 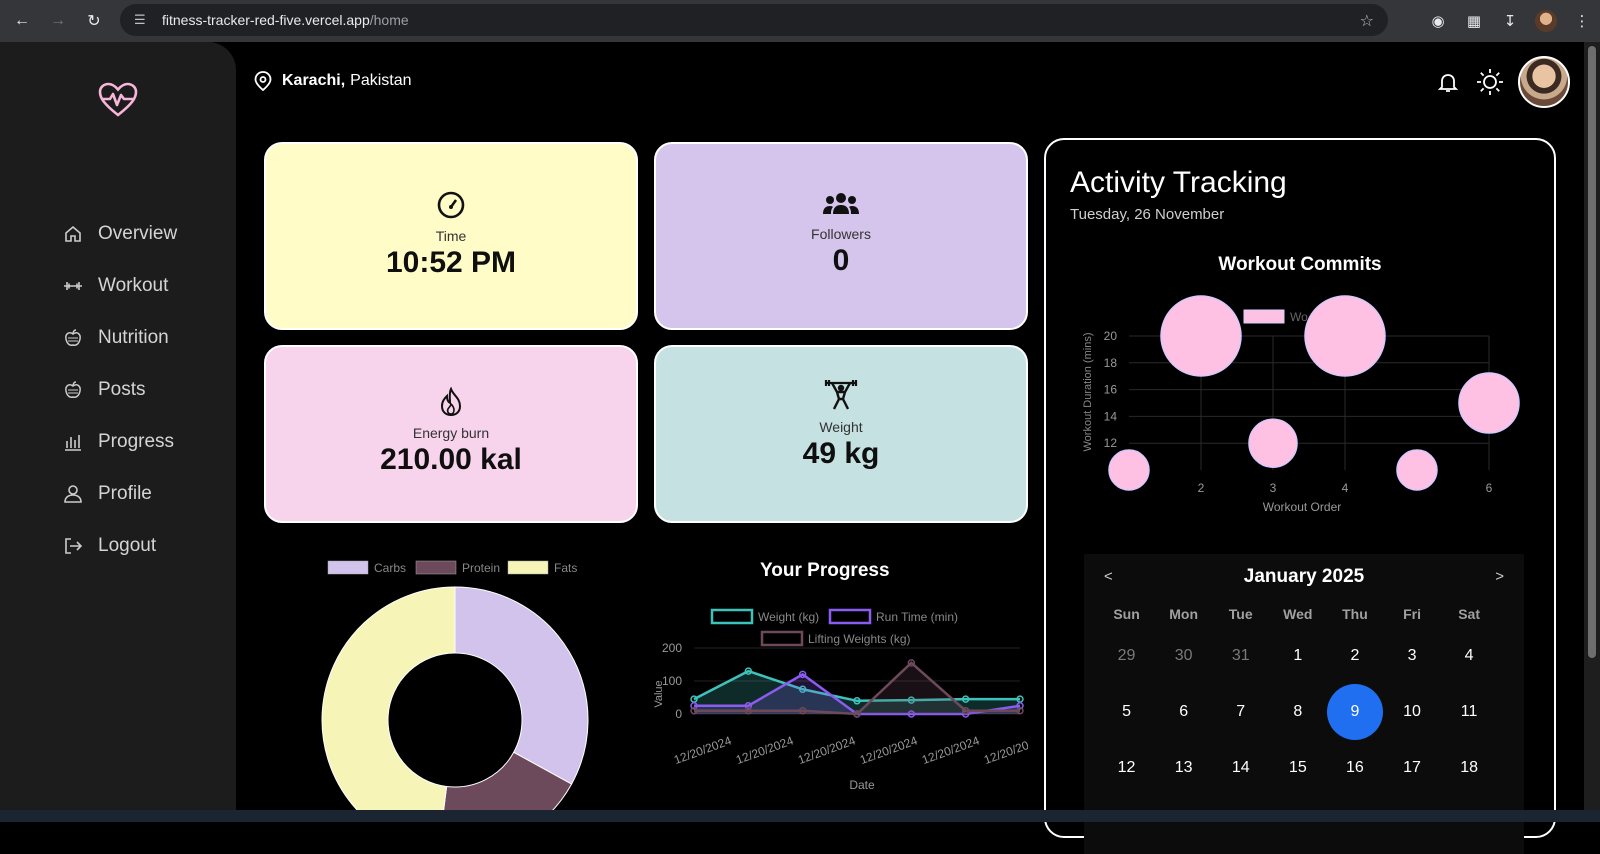 I want to click on sidebar-item-profile: Profile, so click(x=119, y=494).